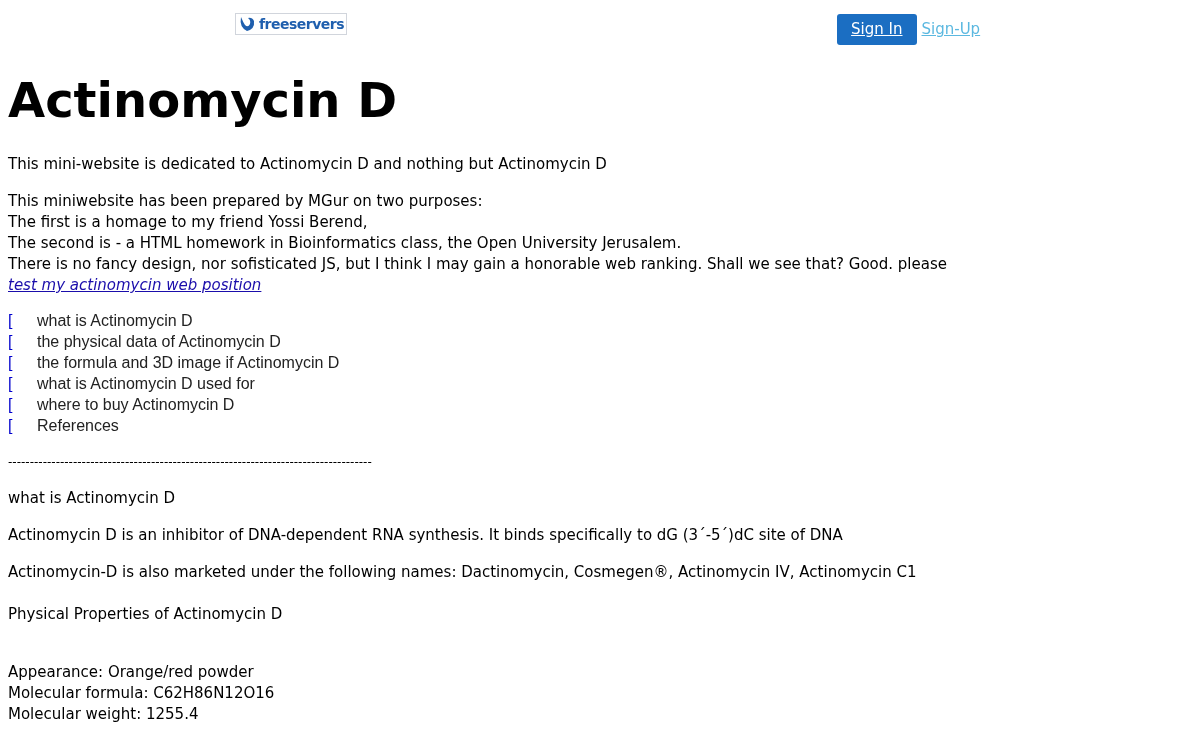 This screenshot has height=740, width=1200. I want to click on position-link: test my actinomycin web position, so click(135, 285).